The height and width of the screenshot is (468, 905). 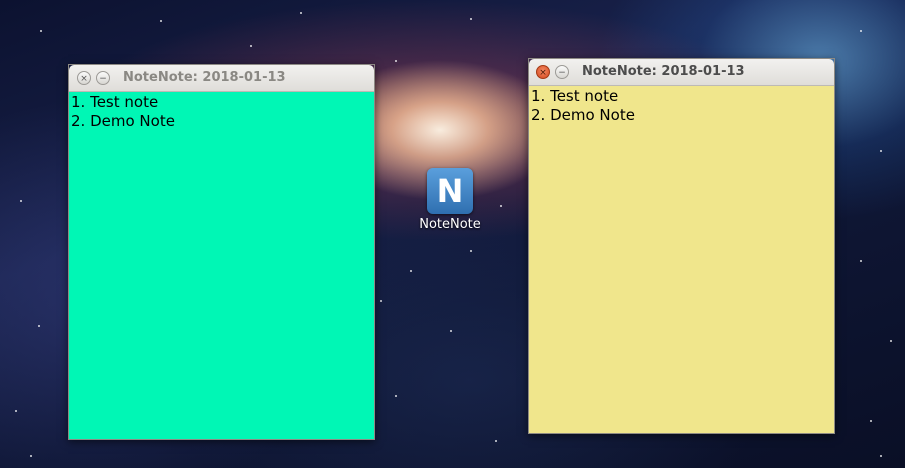 I want to click on notenote-desktop-icon: N NoteNote, so click(x=450, y=200).